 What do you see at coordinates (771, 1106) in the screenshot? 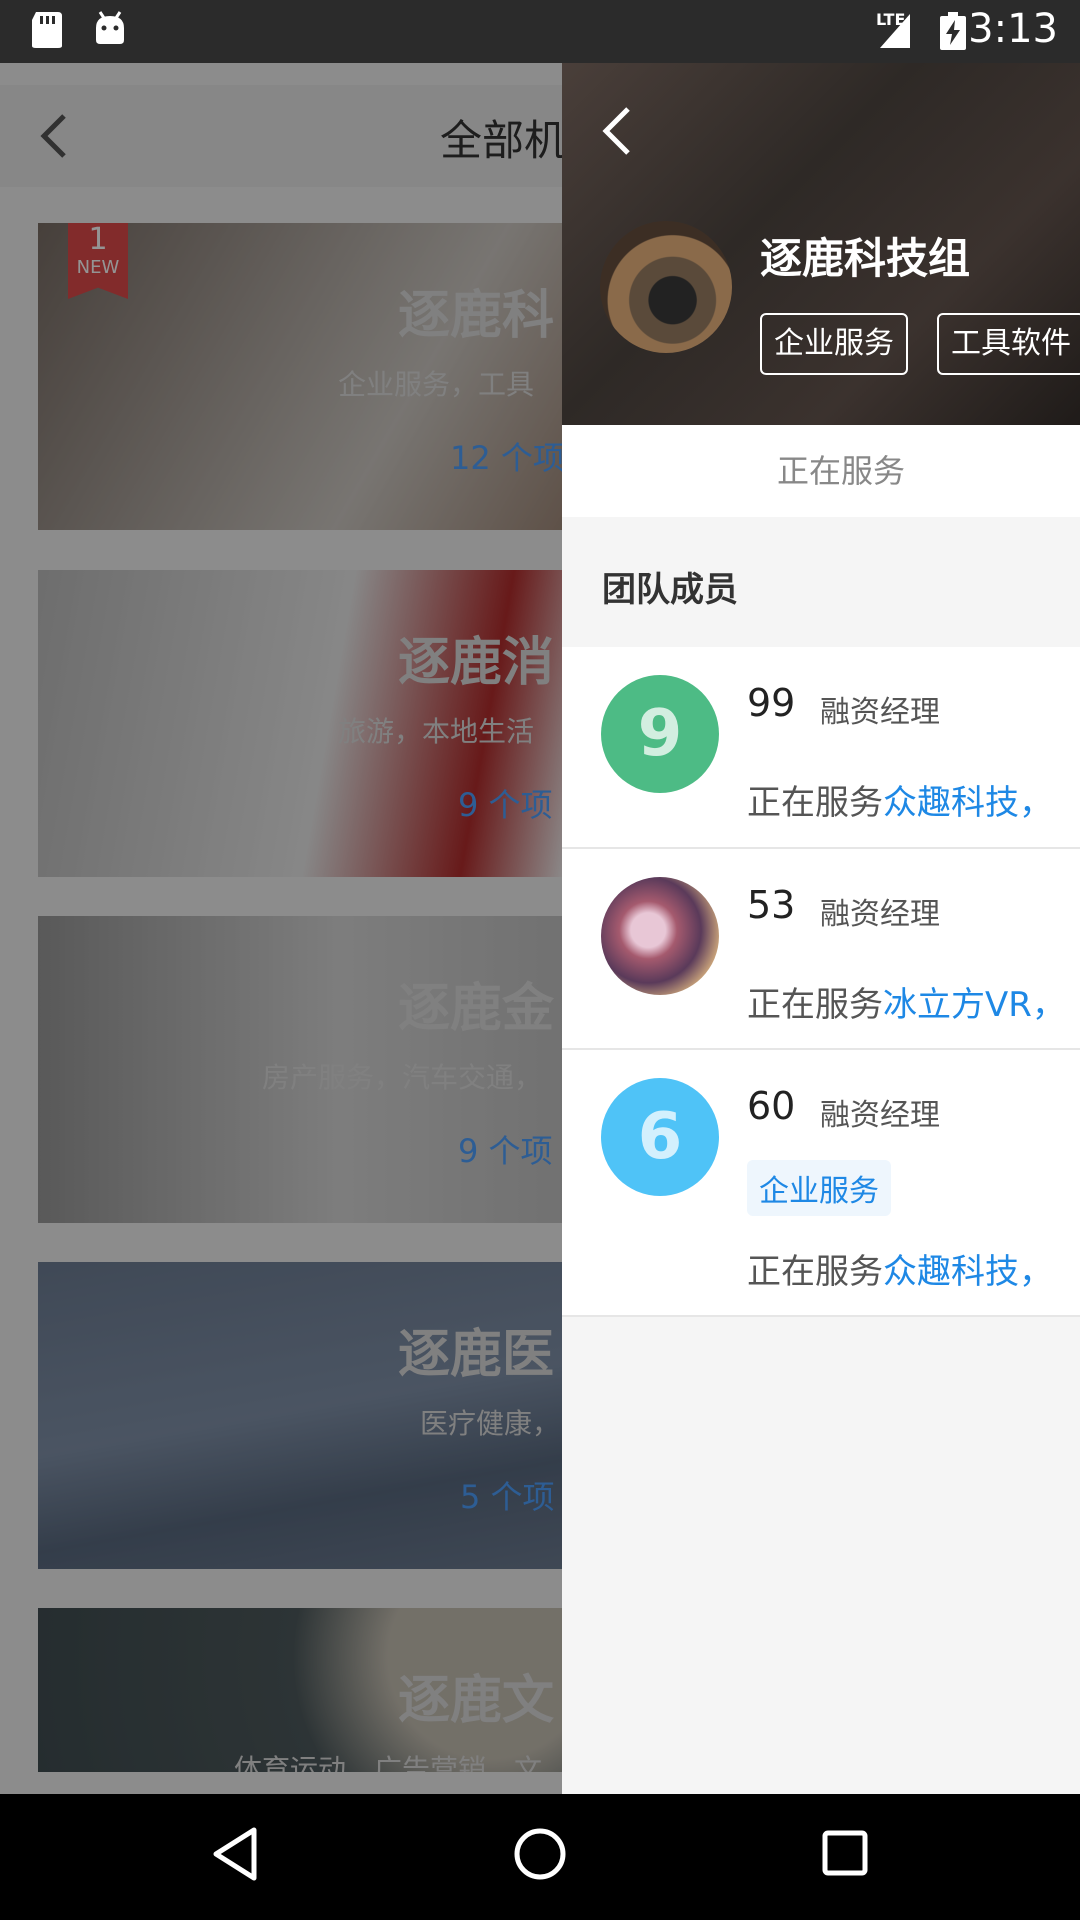
I see `member-number: 60` at bounding box center [771, 1106].